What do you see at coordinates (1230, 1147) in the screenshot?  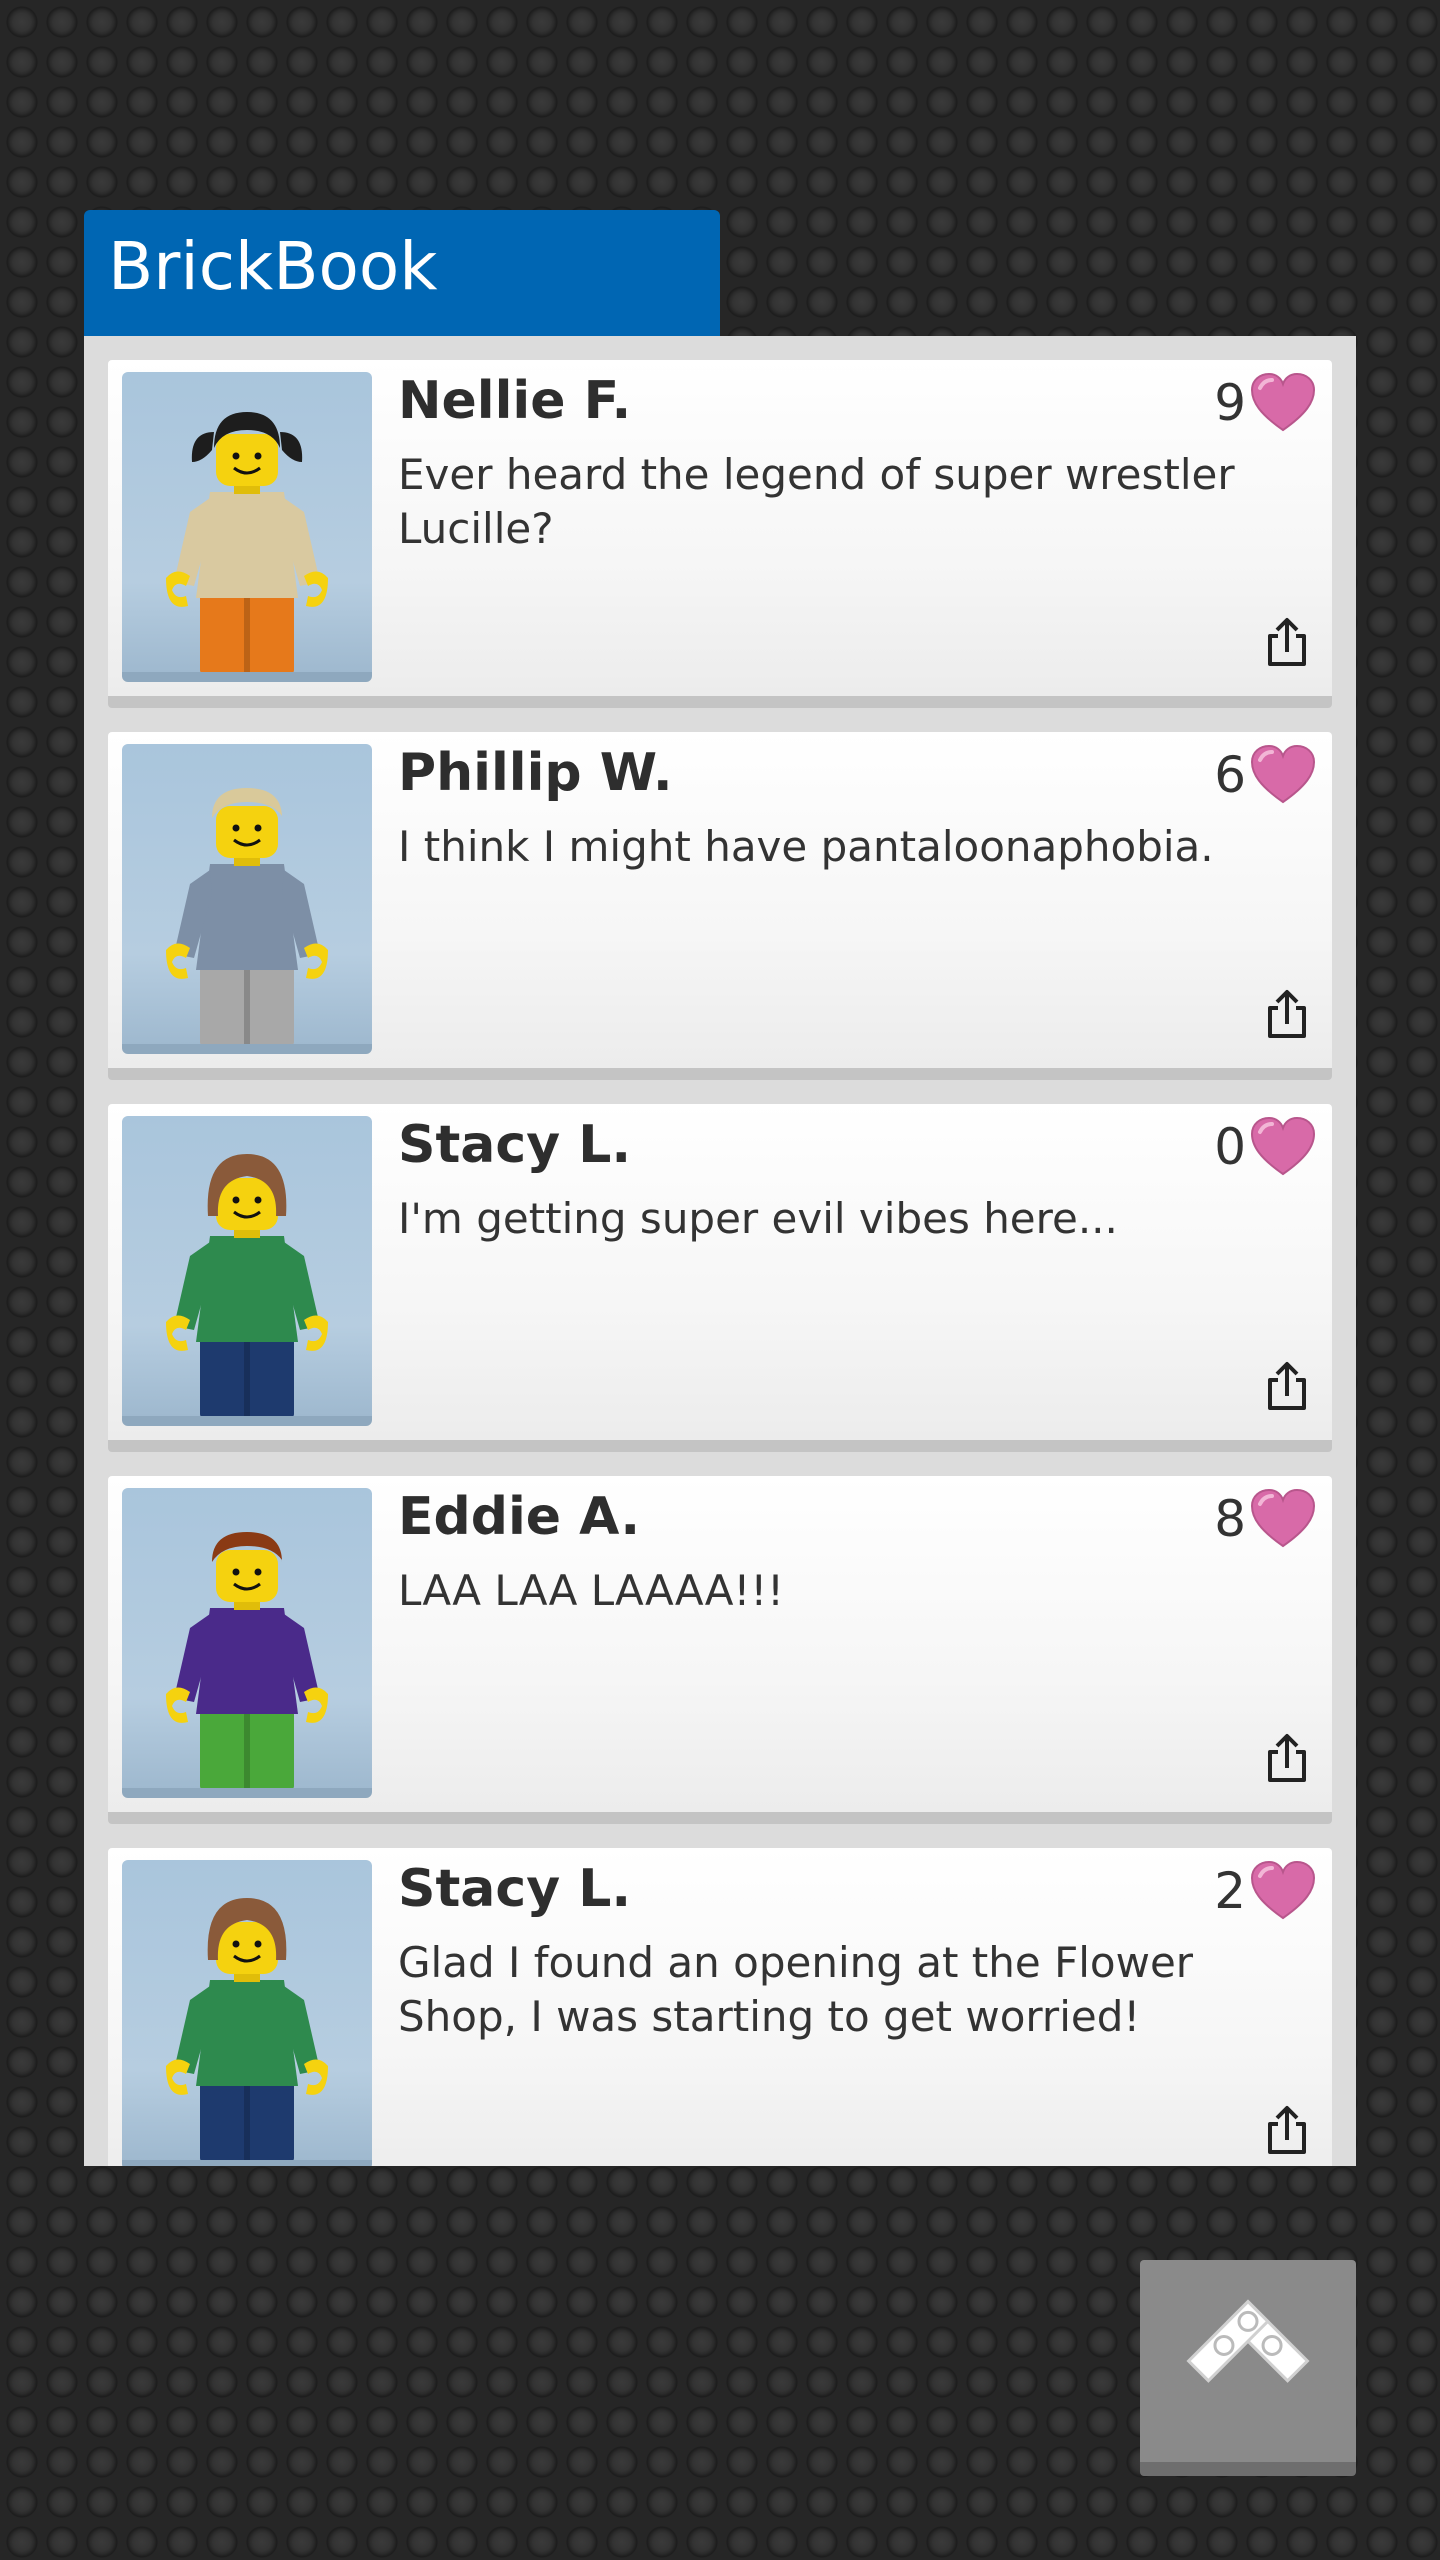 I see `like-count: 0` at bounding box center [1230, 1147].